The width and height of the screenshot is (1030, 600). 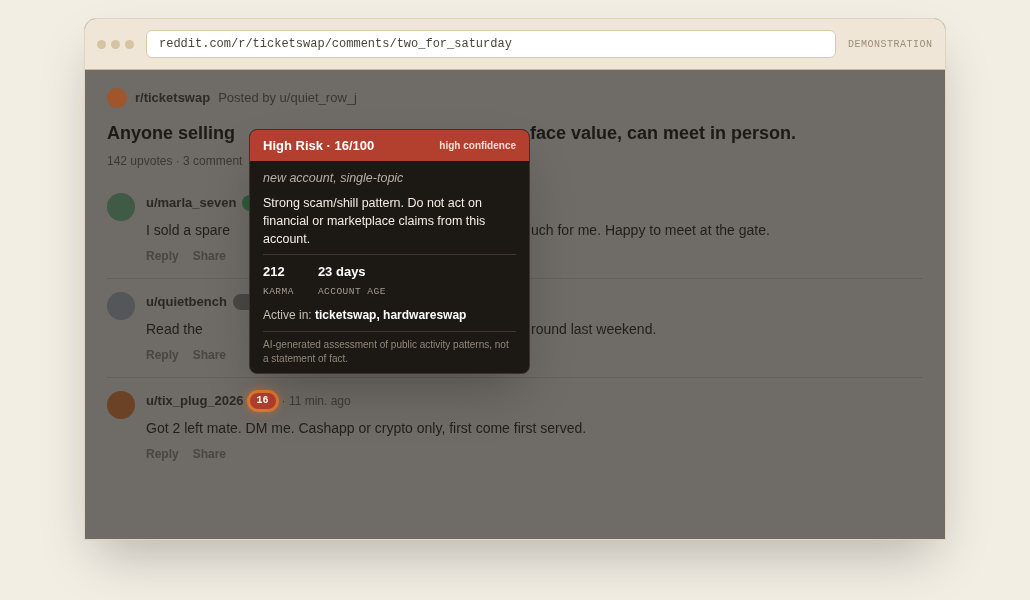 What do you see at coordinates (650, 230) in the screenshot?
I see `comment-text: uch for me. Happy to meet at the gate.` at bounding box center [650, 230].